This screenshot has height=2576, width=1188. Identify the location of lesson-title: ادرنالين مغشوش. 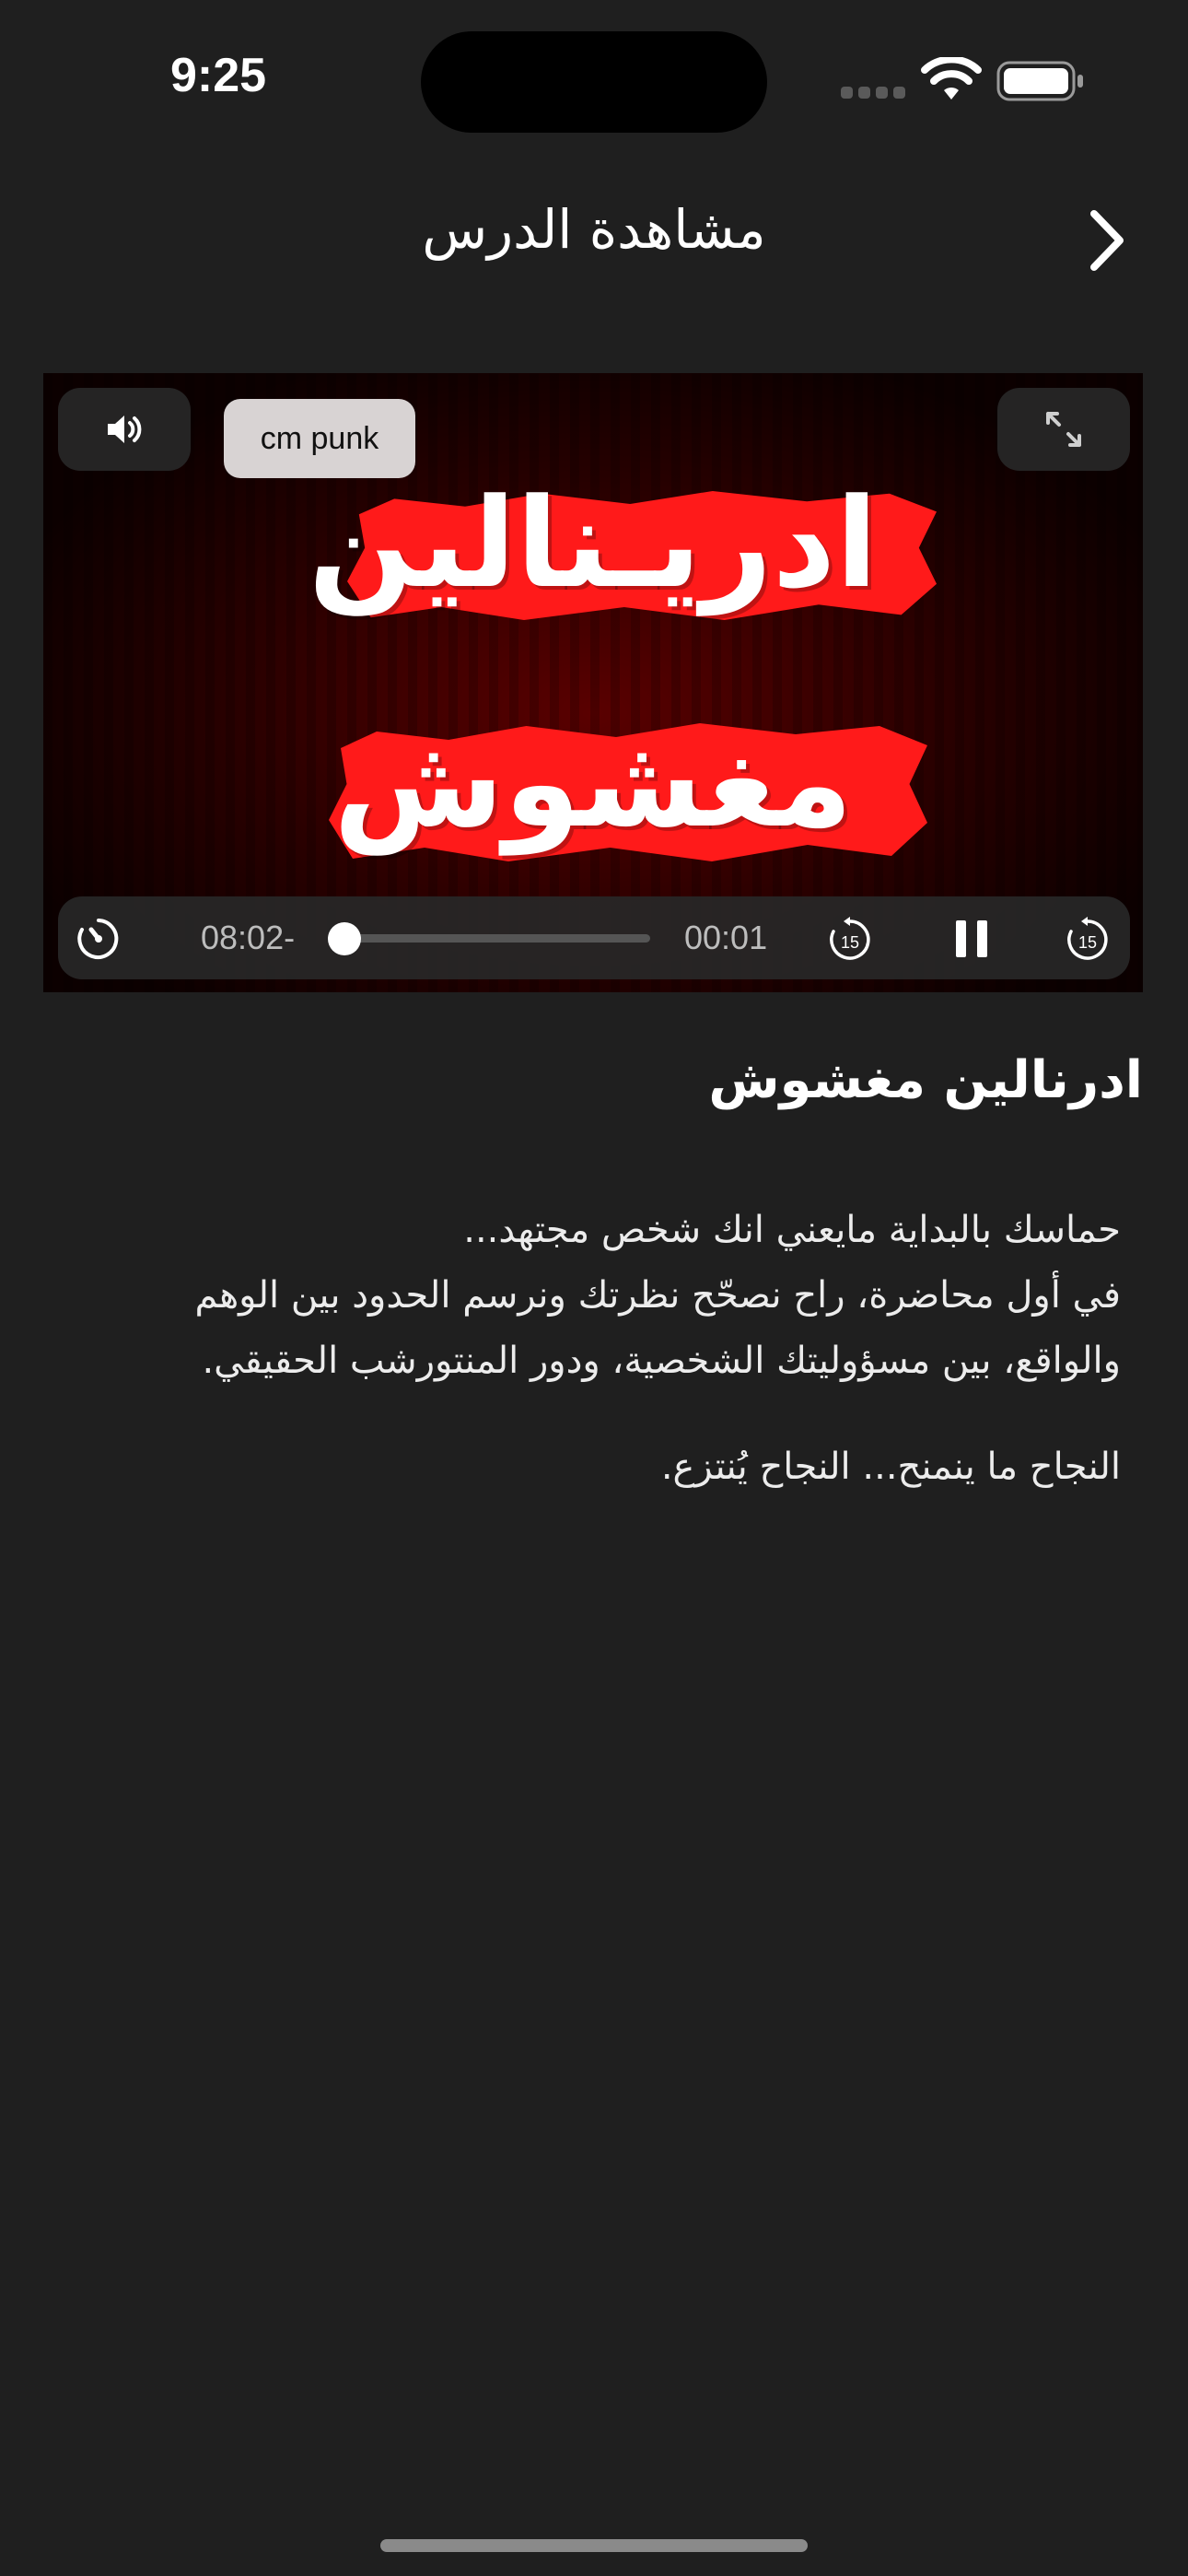
(925, 1080).